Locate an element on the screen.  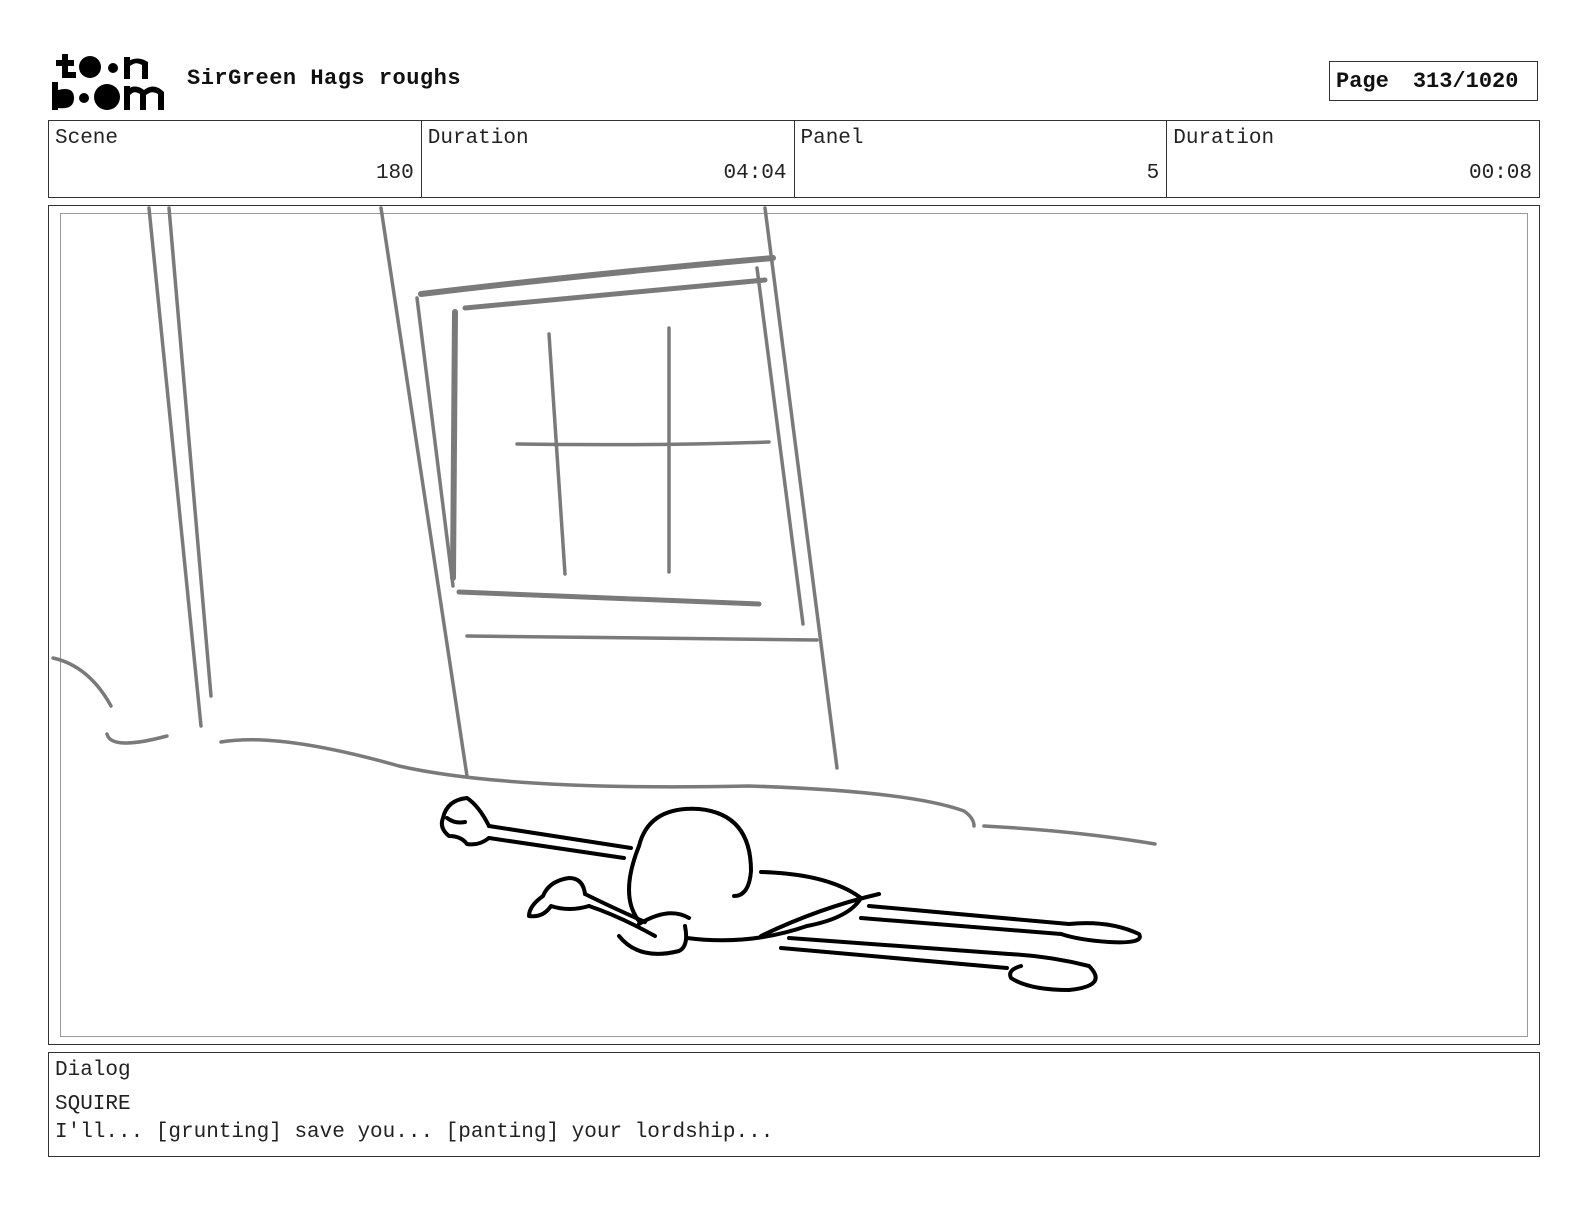
scene-duration-label: Duration is located at coordinates (478, 138).